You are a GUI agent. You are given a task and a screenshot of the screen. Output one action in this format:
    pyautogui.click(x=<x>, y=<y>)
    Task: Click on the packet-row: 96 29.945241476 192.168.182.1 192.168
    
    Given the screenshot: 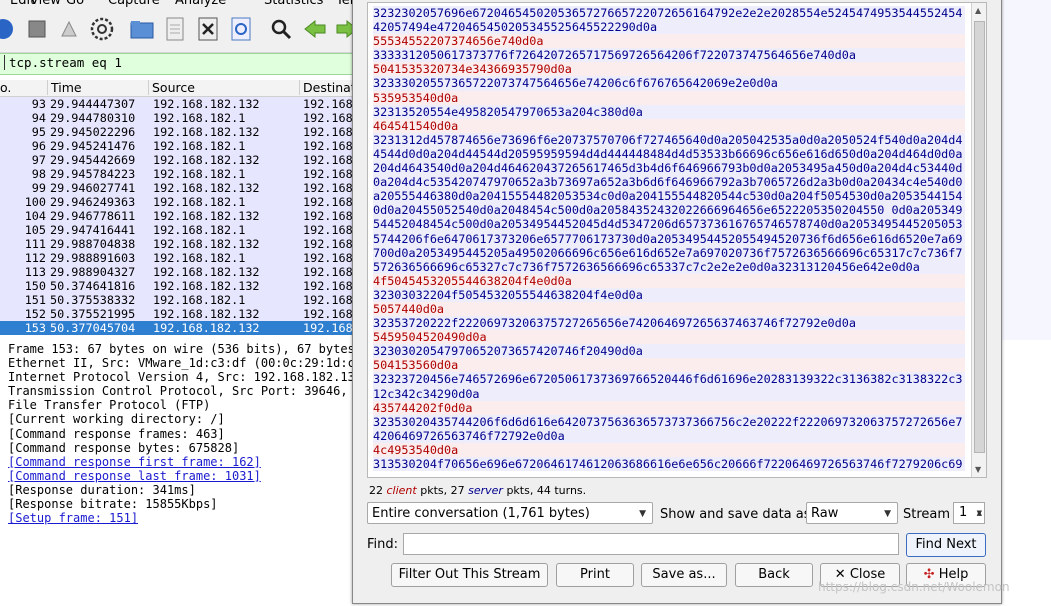 What is the action you would take?
    pyautogui.click(x=180, y=146)
    